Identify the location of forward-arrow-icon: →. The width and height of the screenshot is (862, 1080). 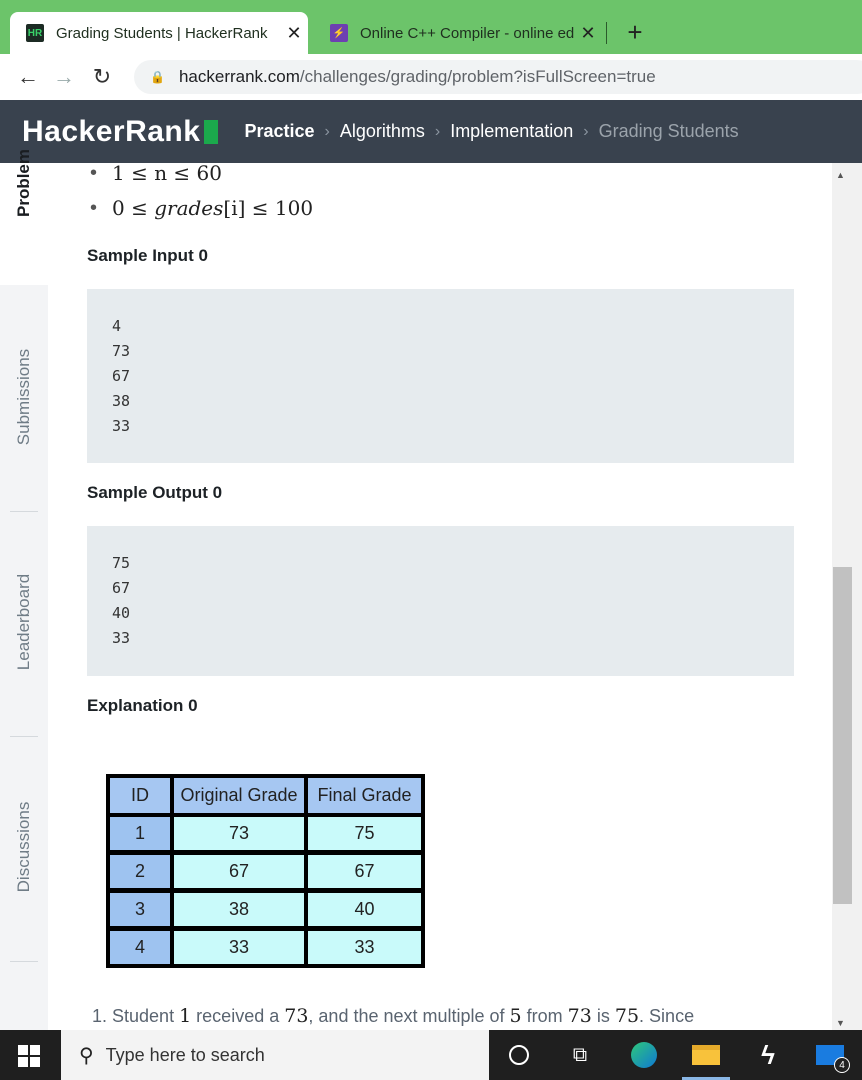
(64, 77).